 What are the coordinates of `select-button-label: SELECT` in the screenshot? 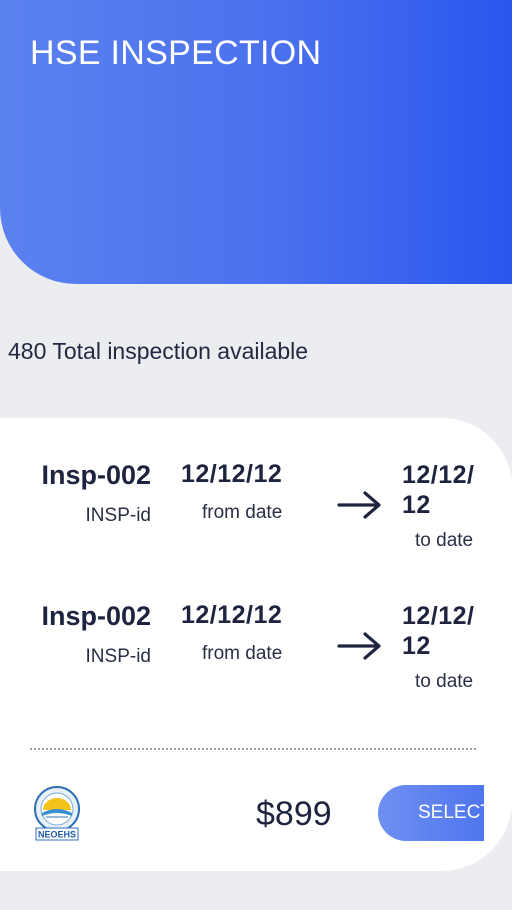 It's located at (451, 812).